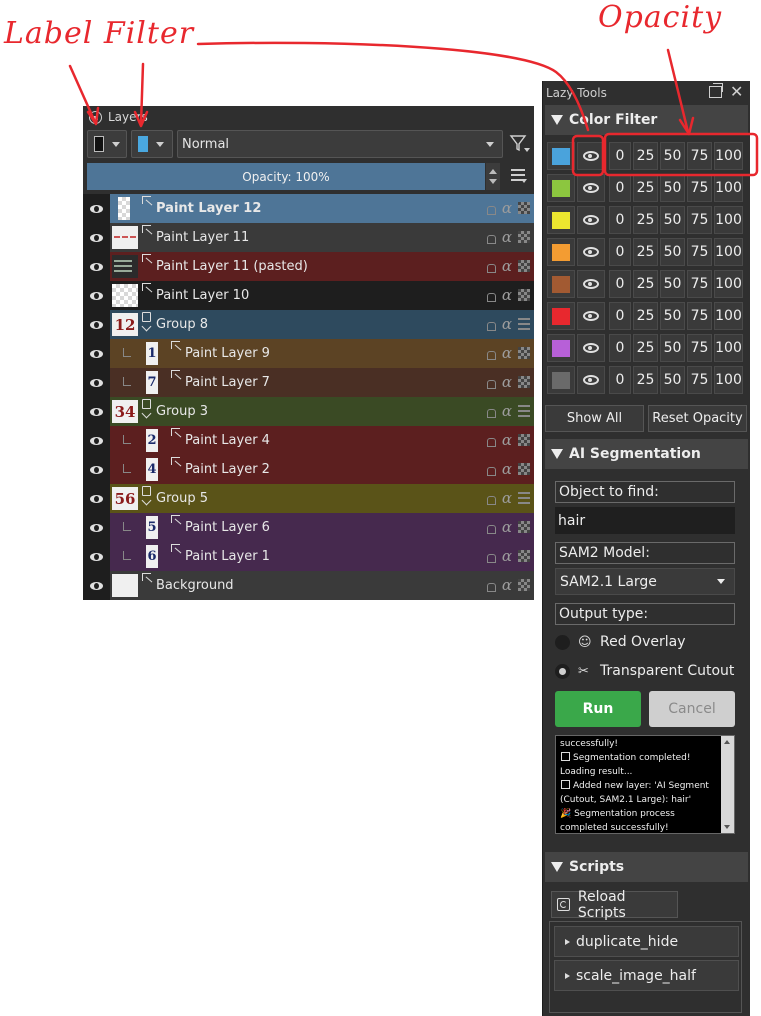 The width and height of the screenshot is (761, 1016). I want to click on layer-row: Paint Layer 11 α, so click(308, 237).